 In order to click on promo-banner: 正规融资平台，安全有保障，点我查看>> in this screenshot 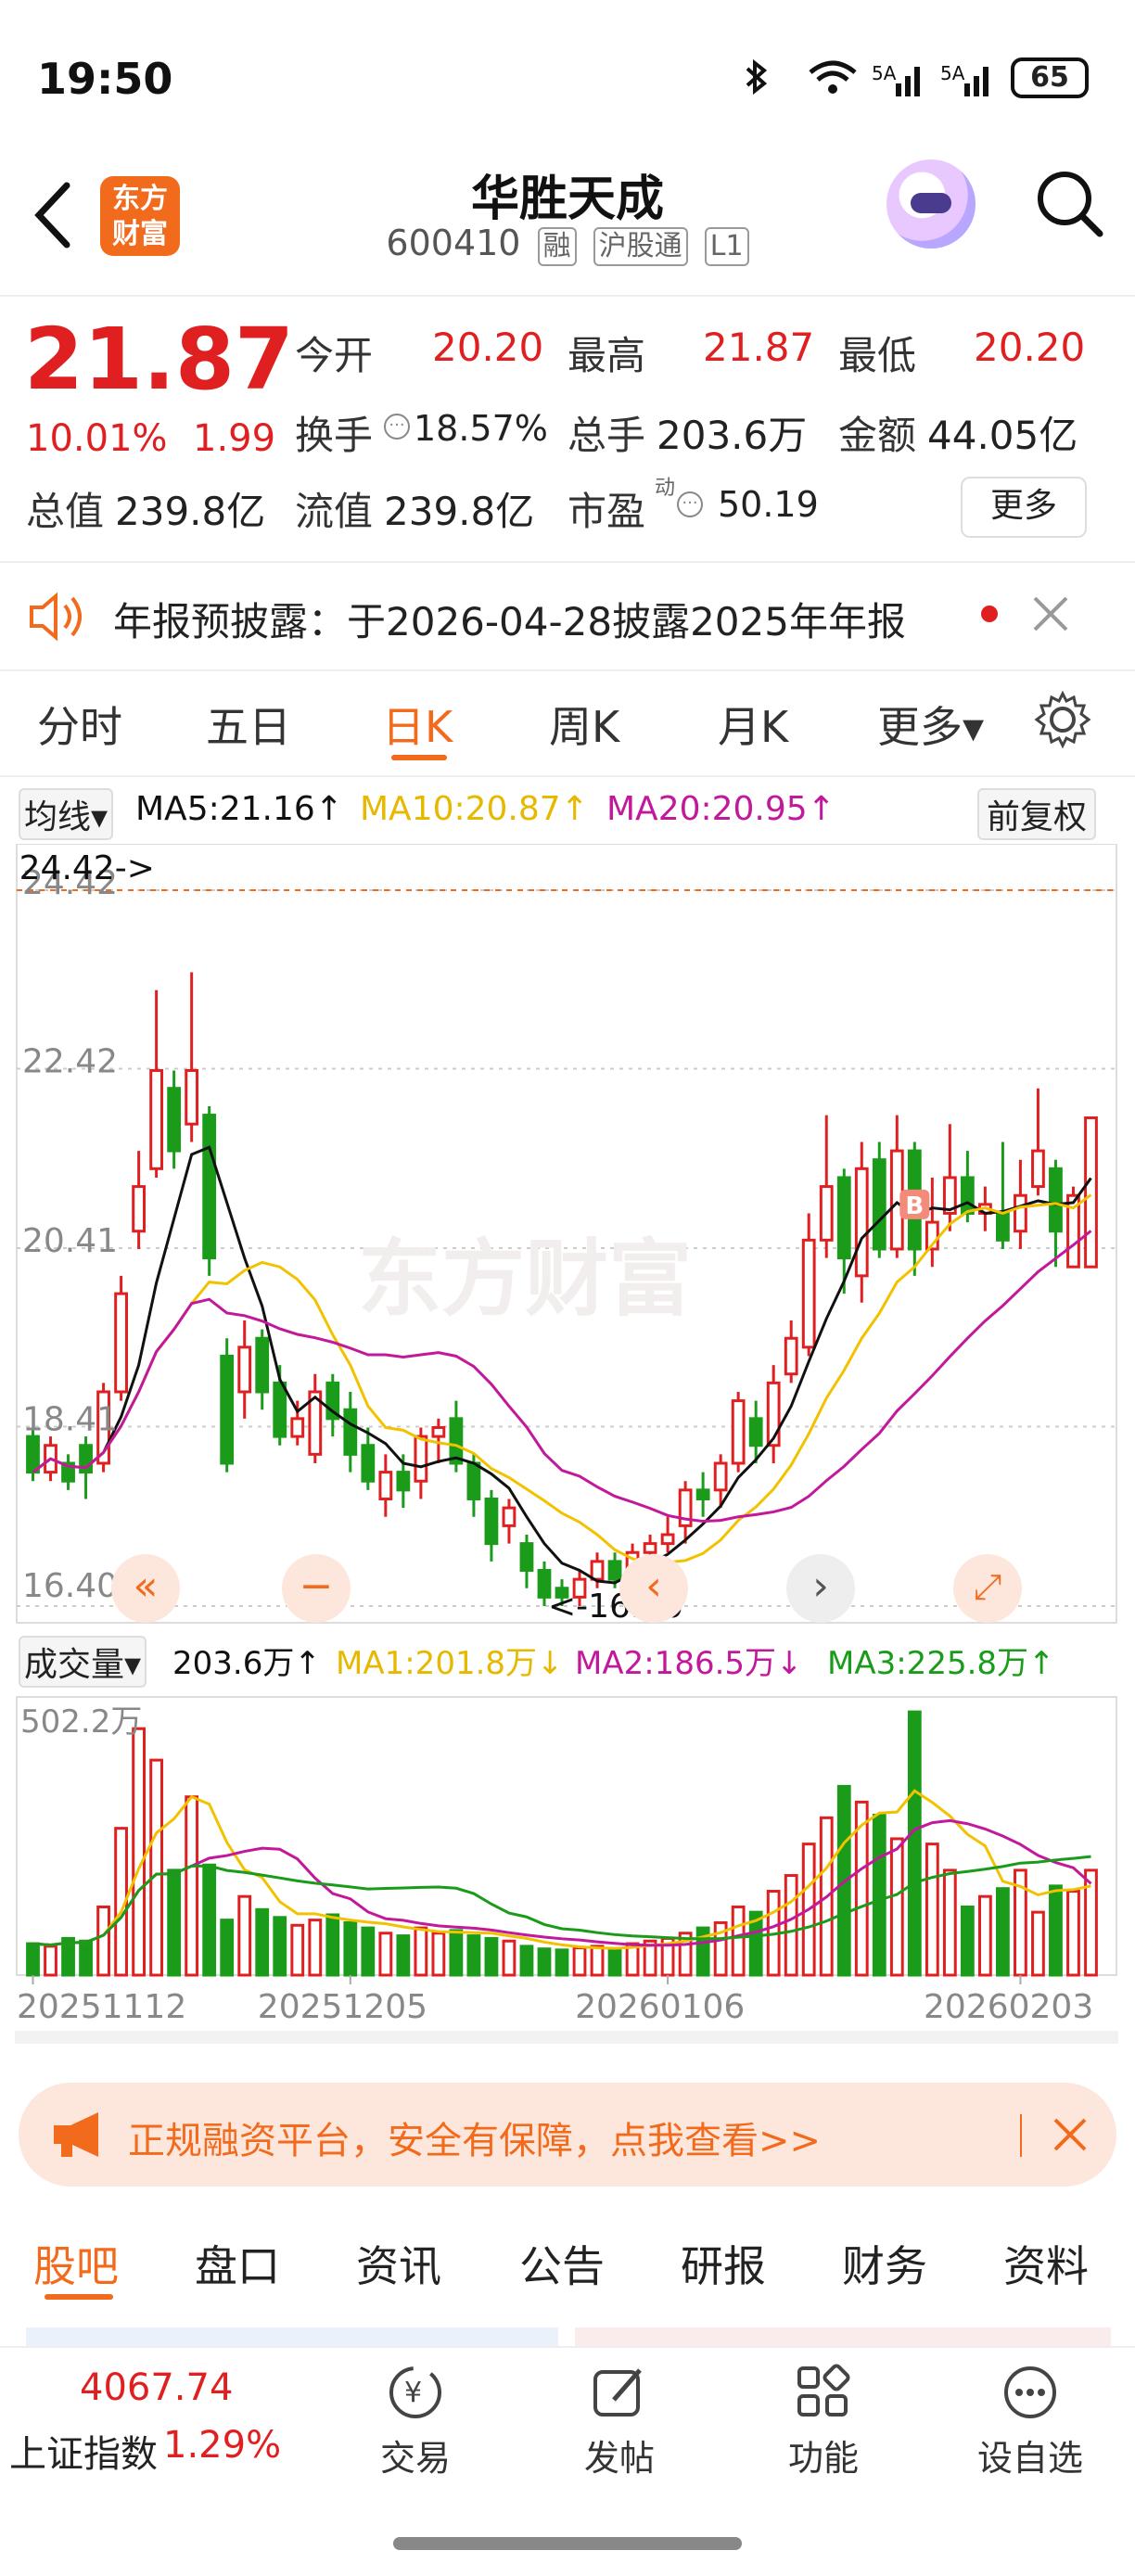, I will do `click(567, 2135)`.